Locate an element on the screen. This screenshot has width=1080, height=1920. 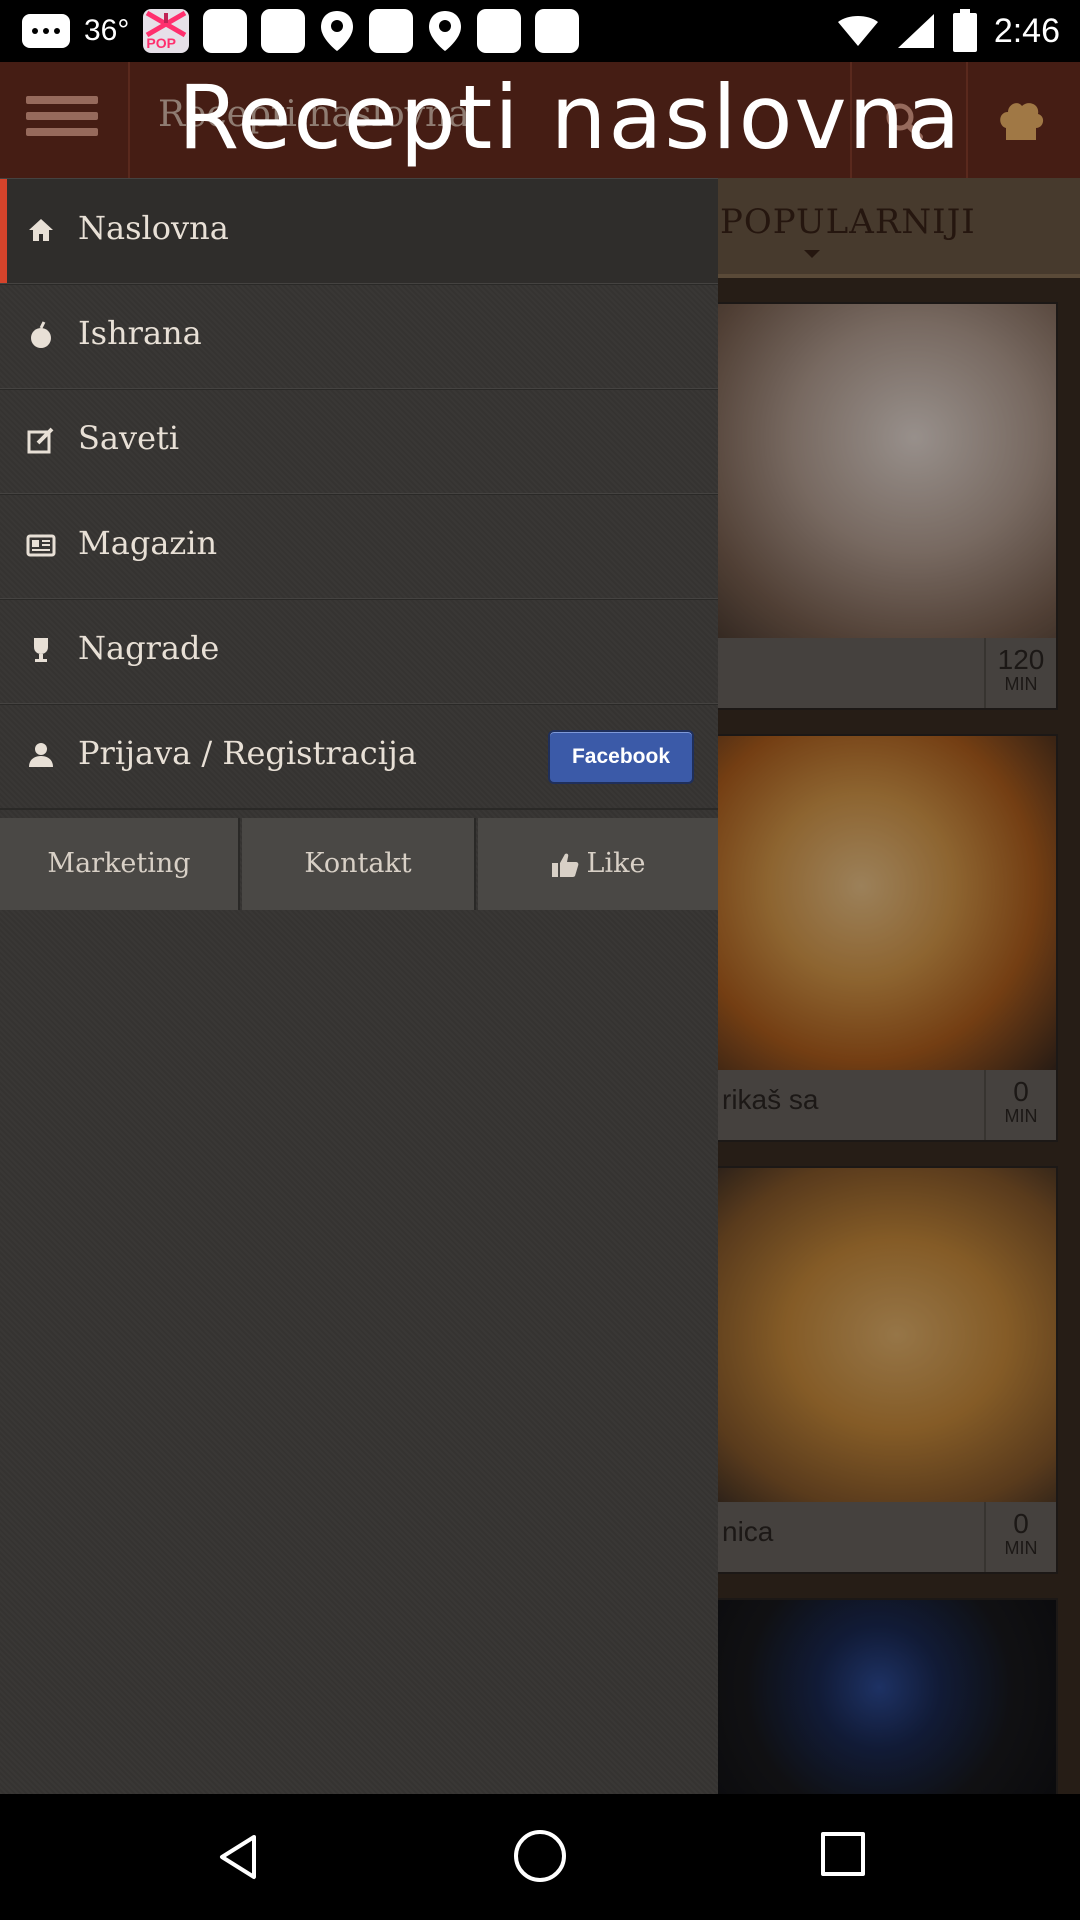
facebook-button: Facebook is located at coordinates (621, 757).